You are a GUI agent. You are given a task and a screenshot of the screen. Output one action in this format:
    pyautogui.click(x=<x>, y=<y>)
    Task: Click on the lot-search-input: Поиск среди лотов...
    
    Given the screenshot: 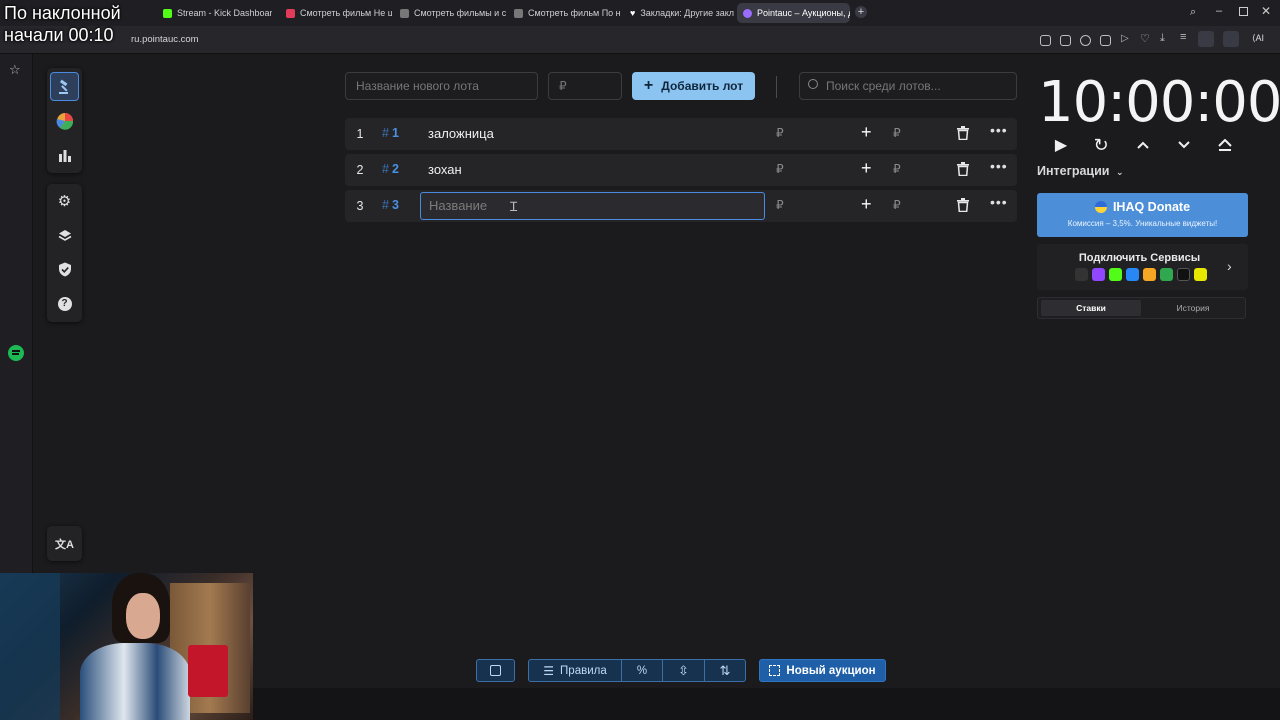 What is the action you would take?
    pyautogui.click(x=908, y=86)
    